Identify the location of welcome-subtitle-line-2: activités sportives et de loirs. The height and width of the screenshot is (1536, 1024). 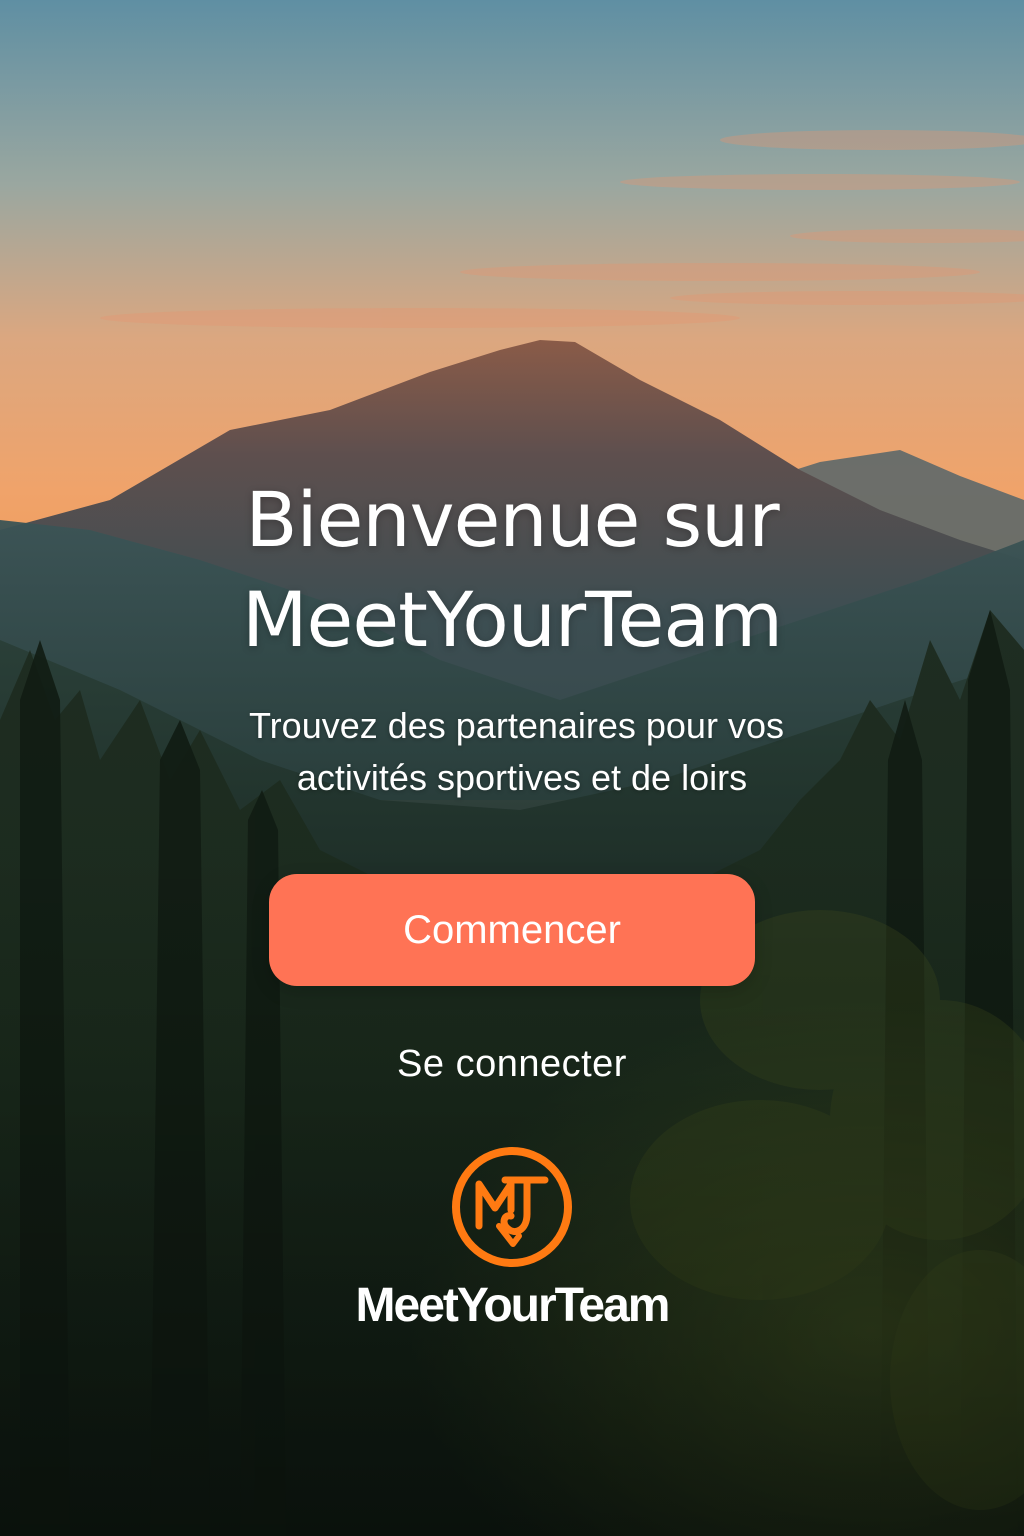
(522, 777).